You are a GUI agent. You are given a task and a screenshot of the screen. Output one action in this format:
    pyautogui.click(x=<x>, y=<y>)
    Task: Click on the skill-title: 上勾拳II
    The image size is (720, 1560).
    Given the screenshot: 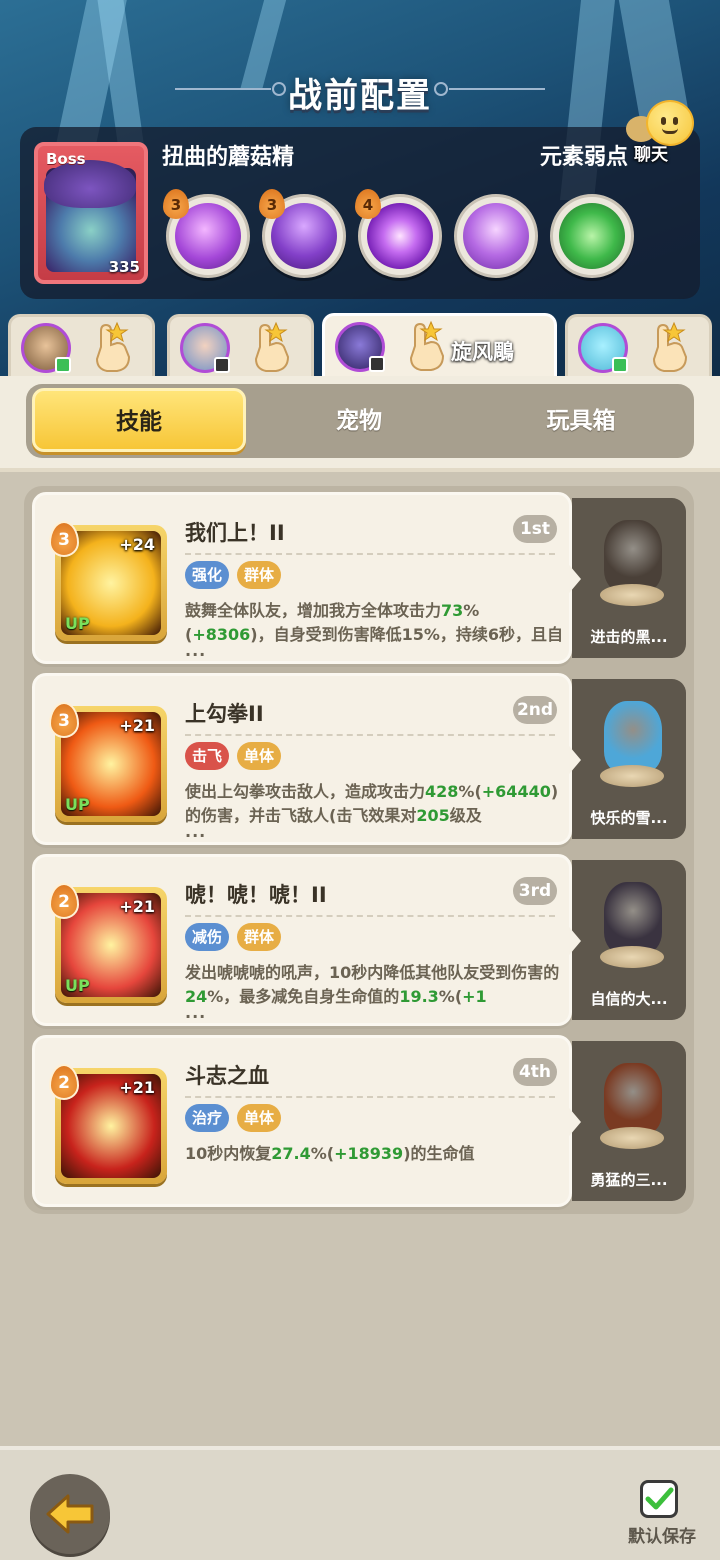 What is the action you would take?
    pyautogui.click(x=224, y=714)
    